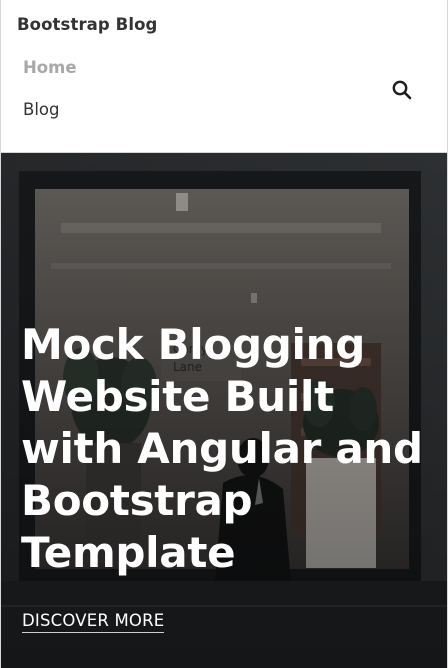  What do you see at coordinates (41, 109) in the screenshot?
I see `nav-link-blog: Blog` at bounding box center [41, 109].